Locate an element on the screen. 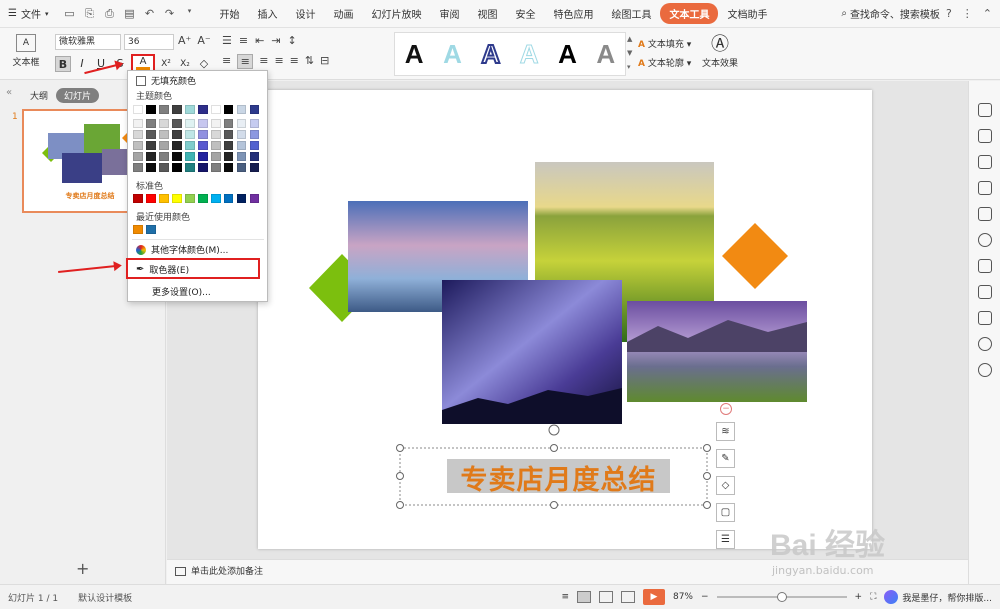 Image resolution: width=1000 pixels, height=609 pixels. align-right-icon: ≡ is located at coordinates (263, 61).